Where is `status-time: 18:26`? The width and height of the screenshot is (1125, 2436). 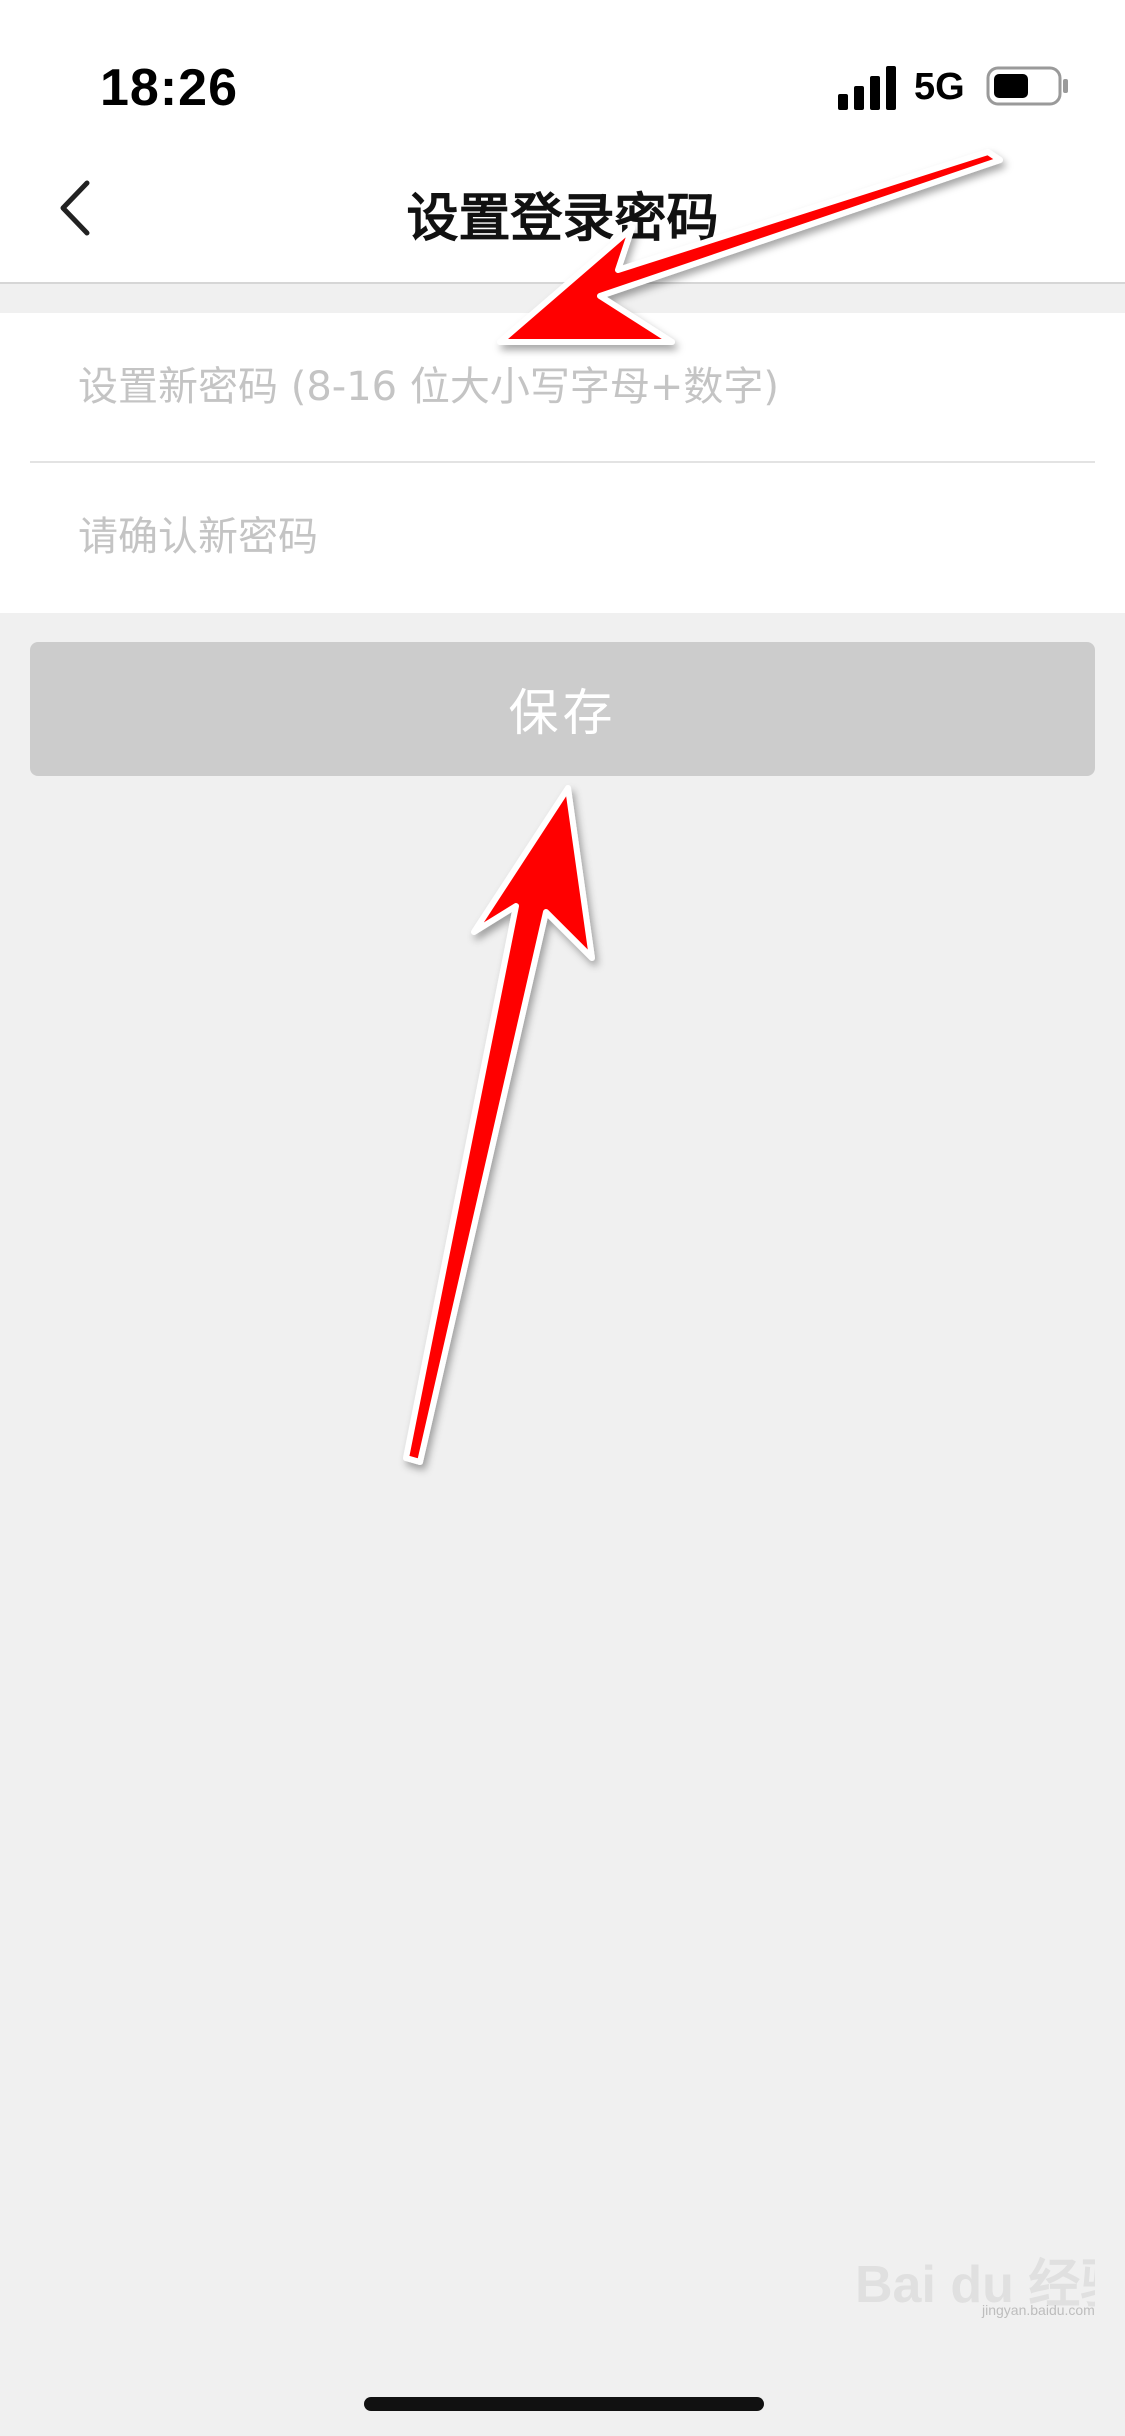
status-time: 18:26 is located at coordinates (169, 88).